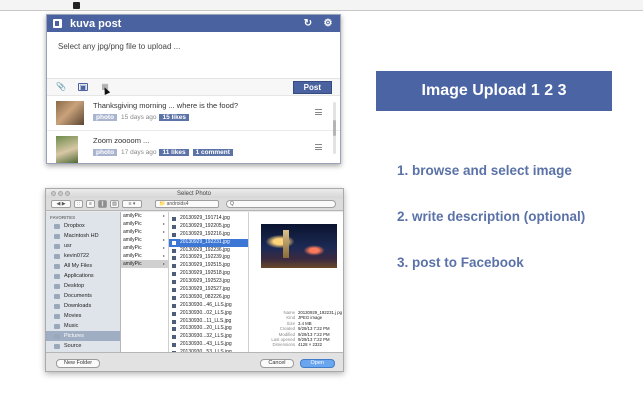  Describe the element at coordinates (205, 233) in the screenshot. I see `file-name: 20130929_192216.jpg` at that location.